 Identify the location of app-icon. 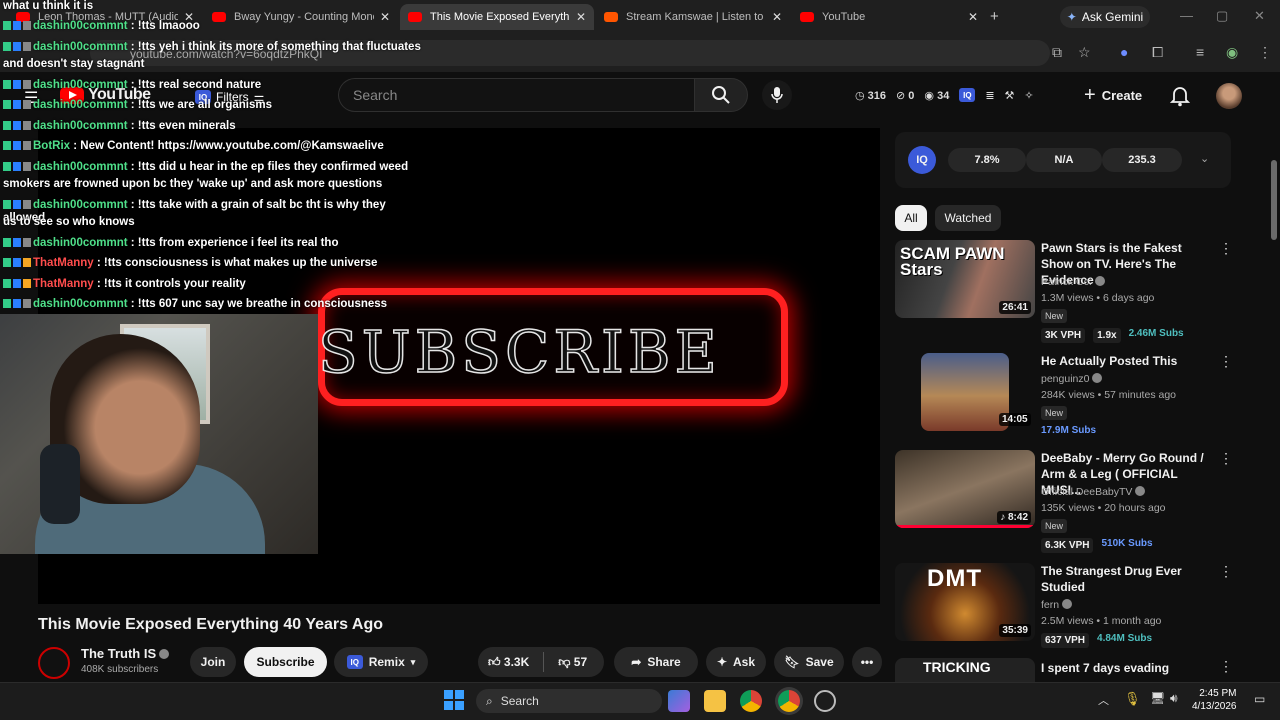
(825, 701).